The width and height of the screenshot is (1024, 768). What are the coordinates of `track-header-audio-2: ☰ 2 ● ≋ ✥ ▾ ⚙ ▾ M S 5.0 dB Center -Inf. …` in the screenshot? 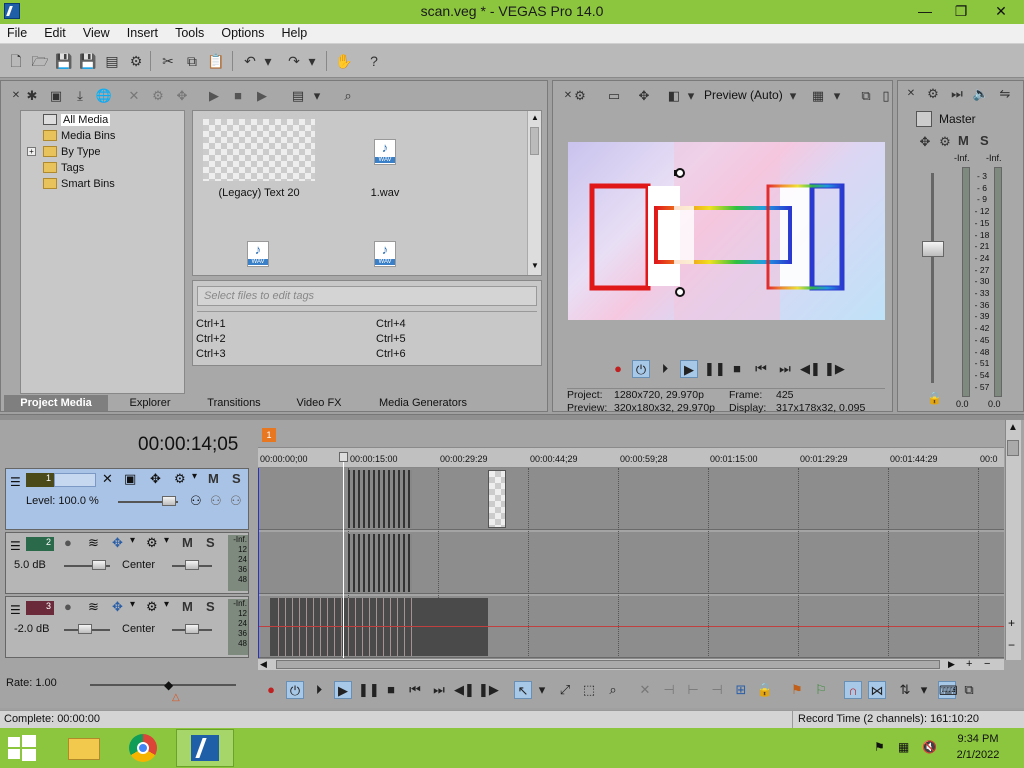 It's located at (127, 563).